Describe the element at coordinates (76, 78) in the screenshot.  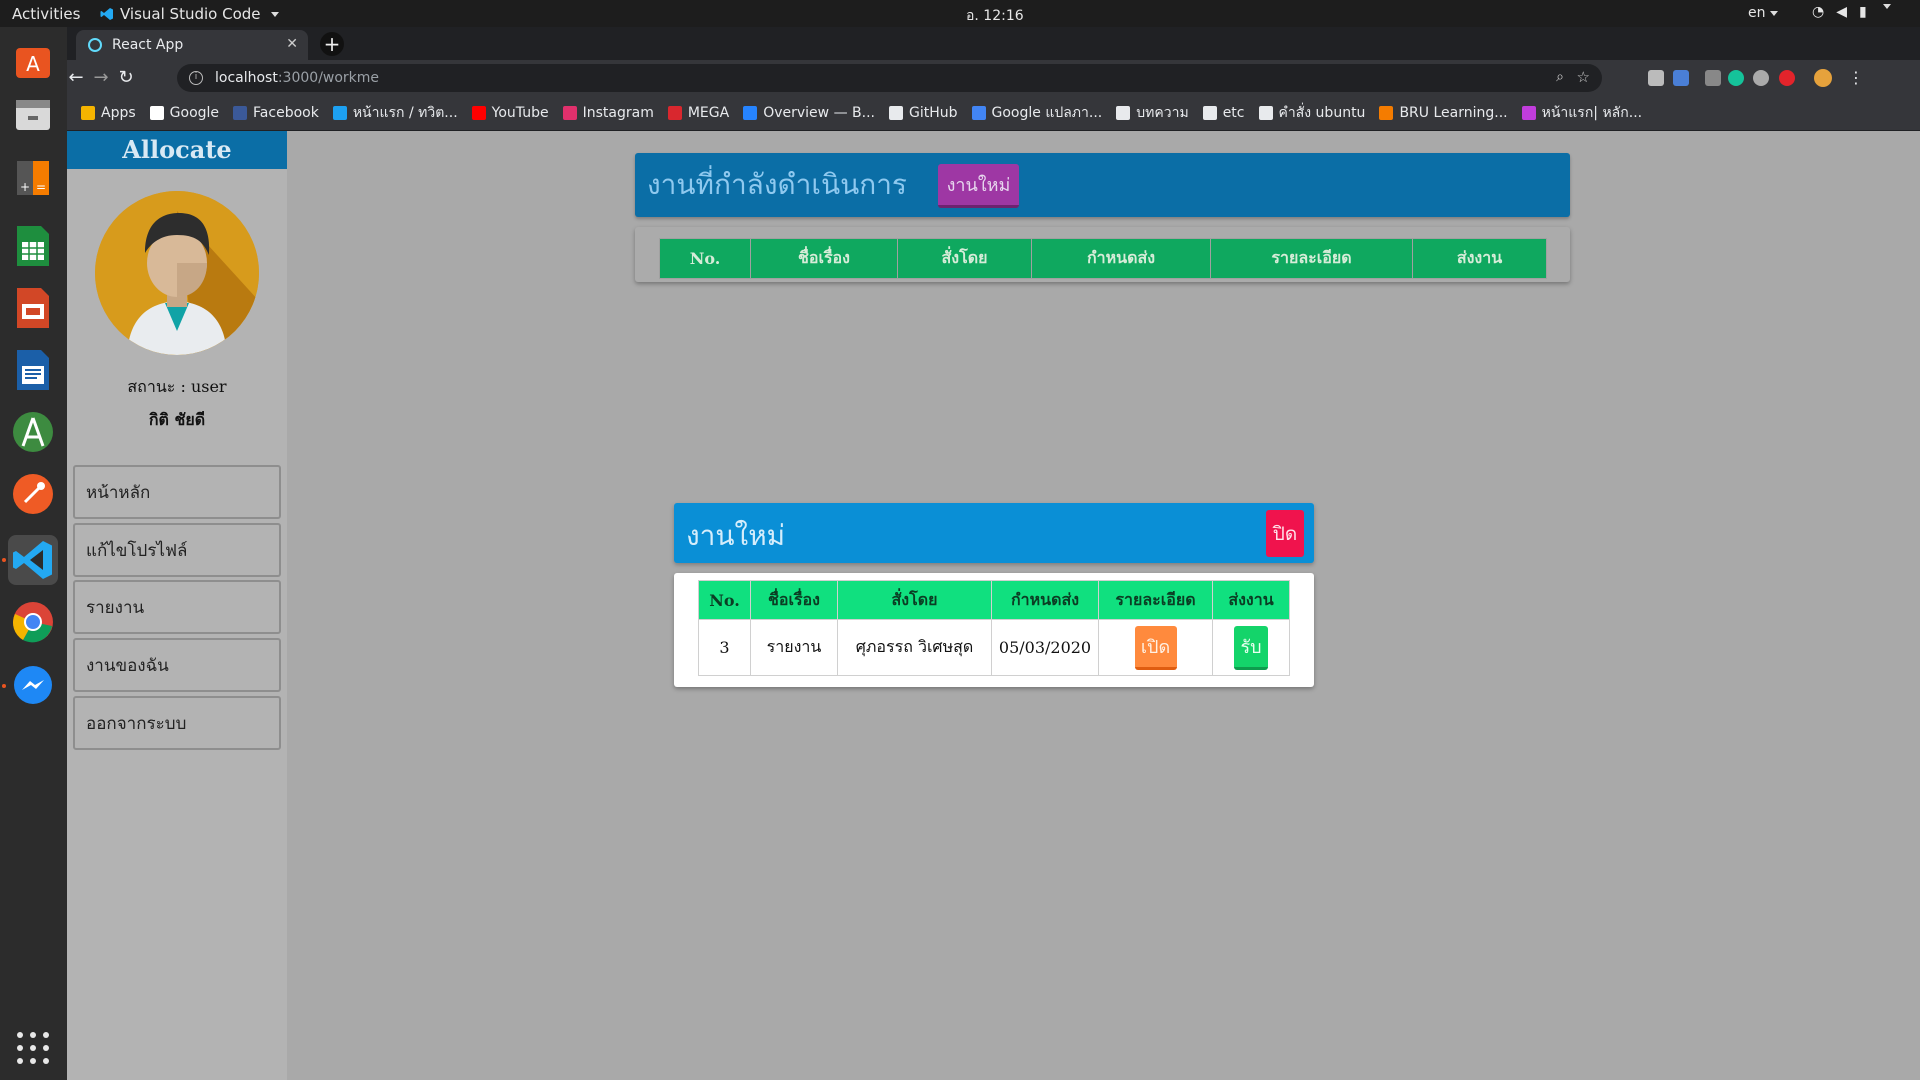
I see `back-arrow-icon: ←` at that location.